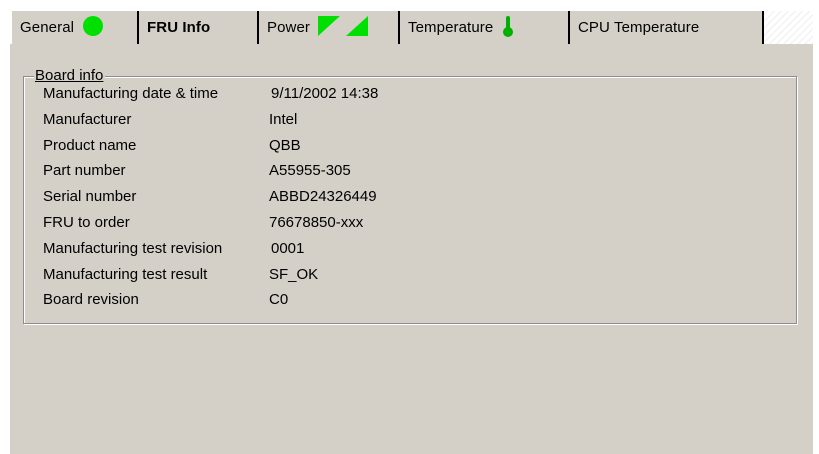 This screenshot has height=454, width=819. Describe the element at coordinates (289, 27) in the screenshot. I see `tab-power-label: Power` at that location.